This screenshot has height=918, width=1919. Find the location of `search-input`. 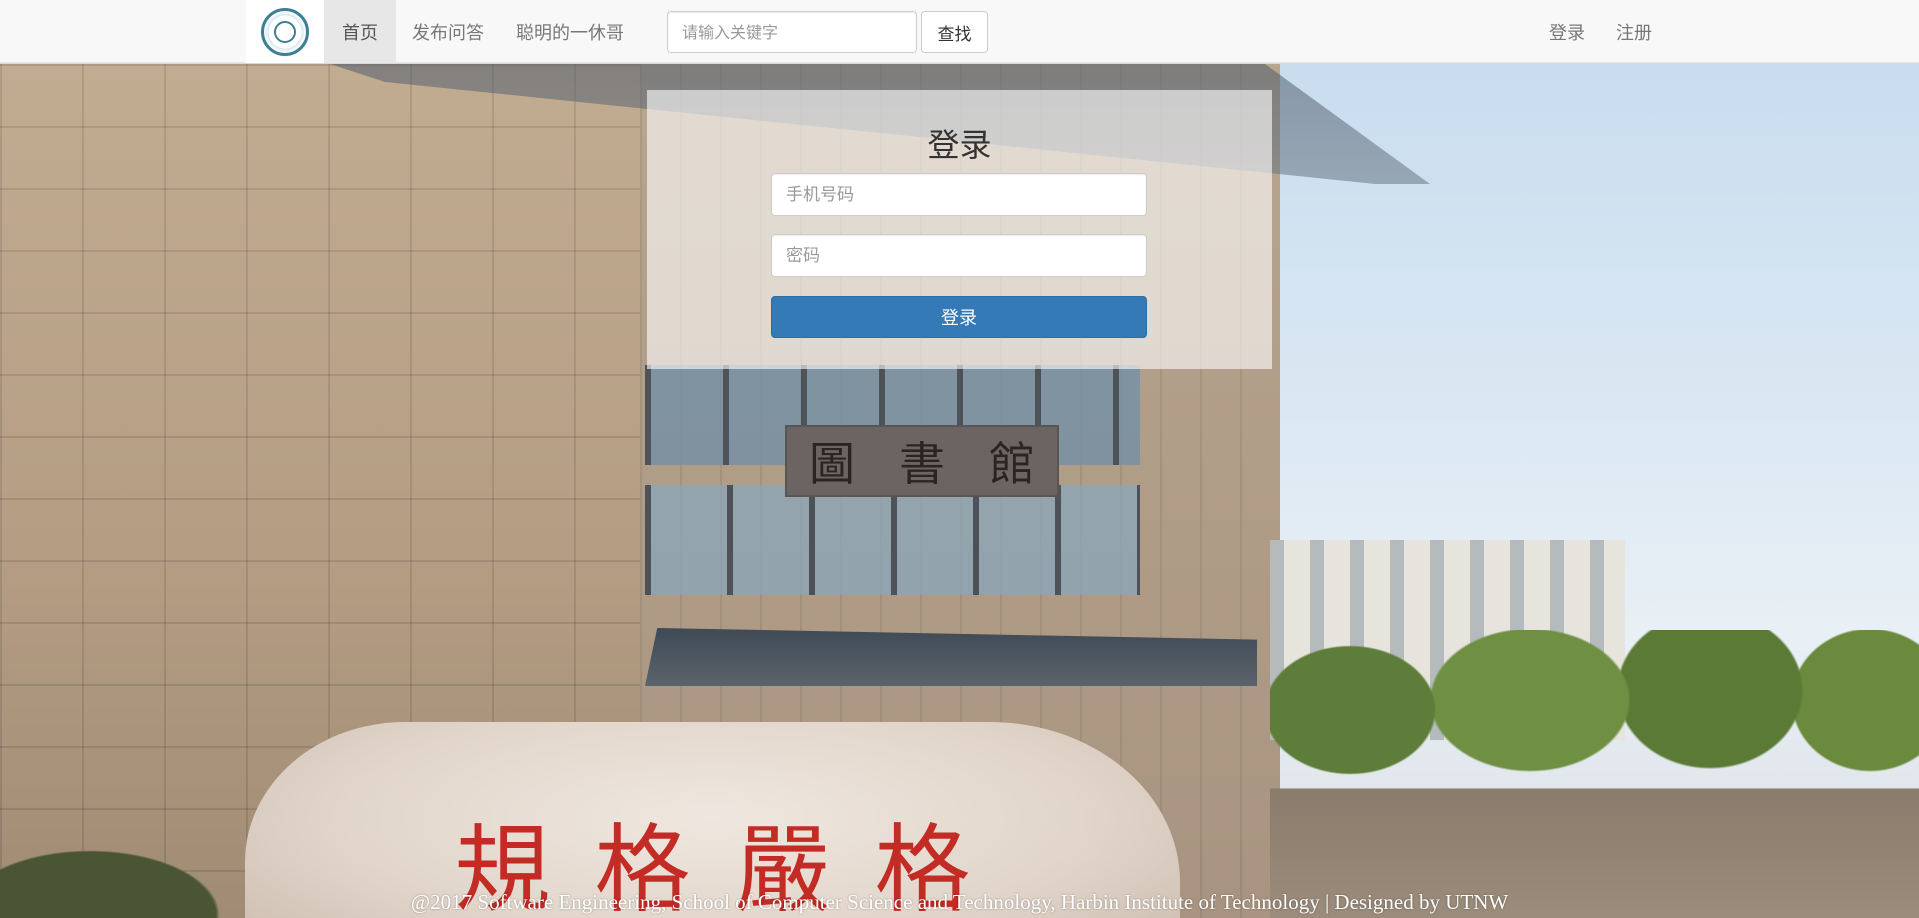

search-input is located at coordinates (792, 32).